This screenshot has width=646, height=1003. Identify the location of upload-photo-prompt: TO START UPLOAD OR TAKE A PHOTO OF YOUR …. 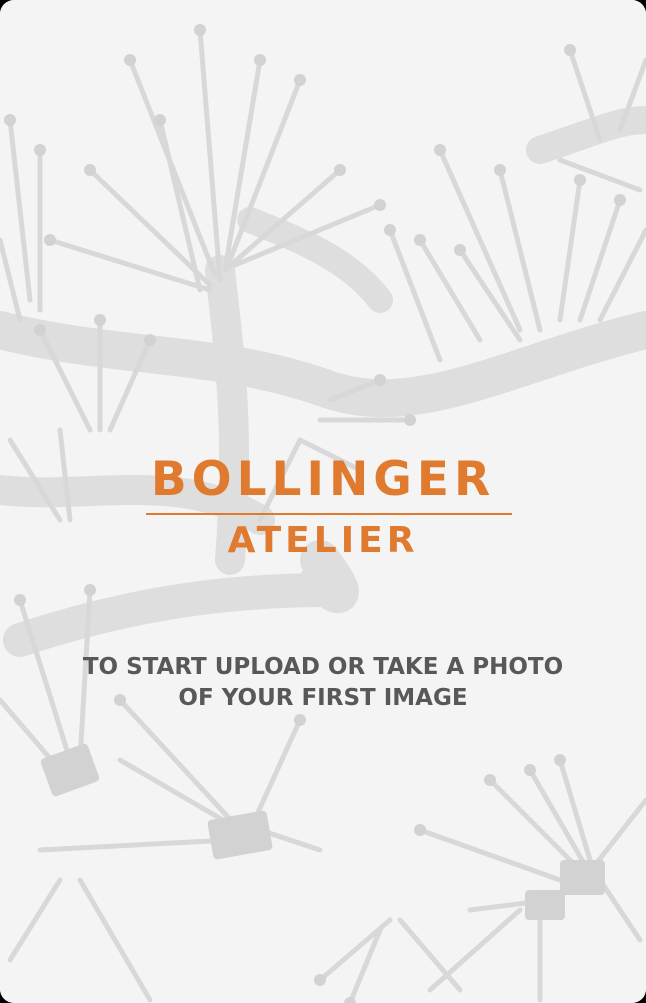
(323, 683).